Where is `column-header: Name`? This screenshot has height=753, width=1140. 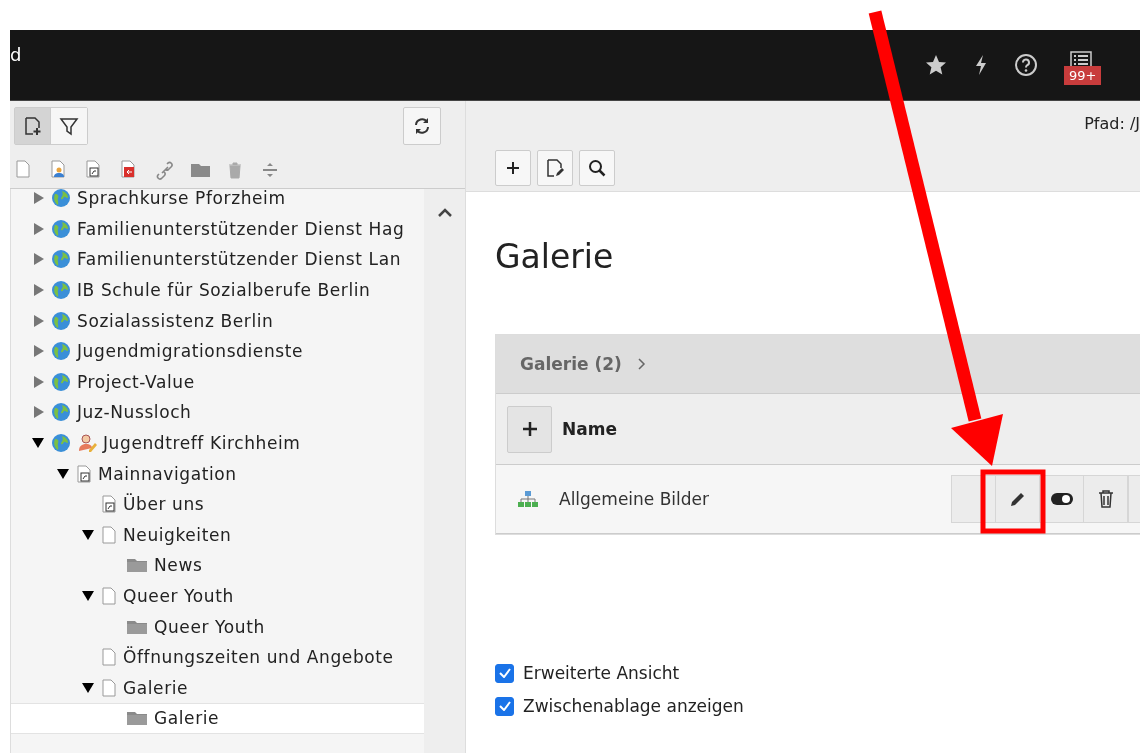 column-header: Name is located at coordinates (589, 429).